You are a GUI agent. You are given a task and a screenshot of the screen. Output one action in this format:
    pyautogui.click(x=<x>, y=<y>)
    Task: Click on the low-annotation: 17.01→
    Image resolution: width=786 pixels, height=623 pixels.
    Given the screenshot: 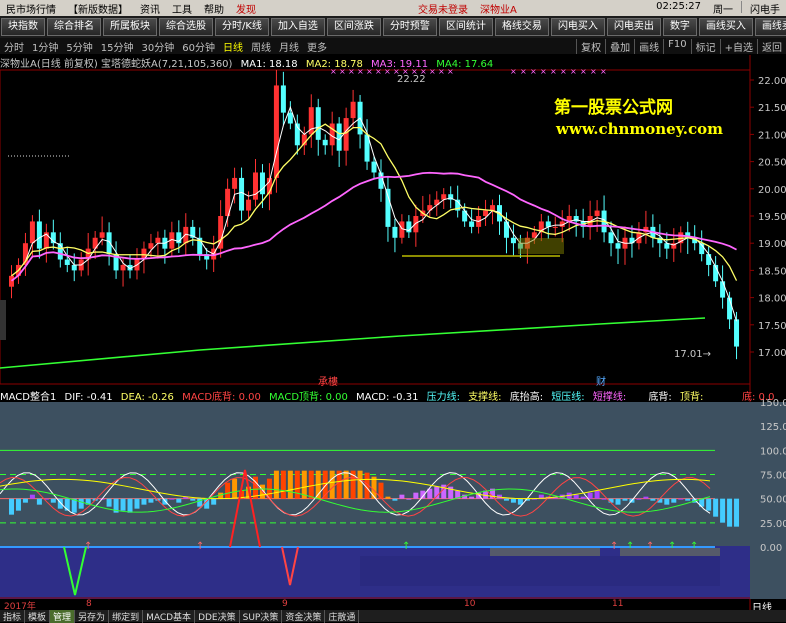 What is the action you would take?
    pyautogui.click(x=692, y=354)
    